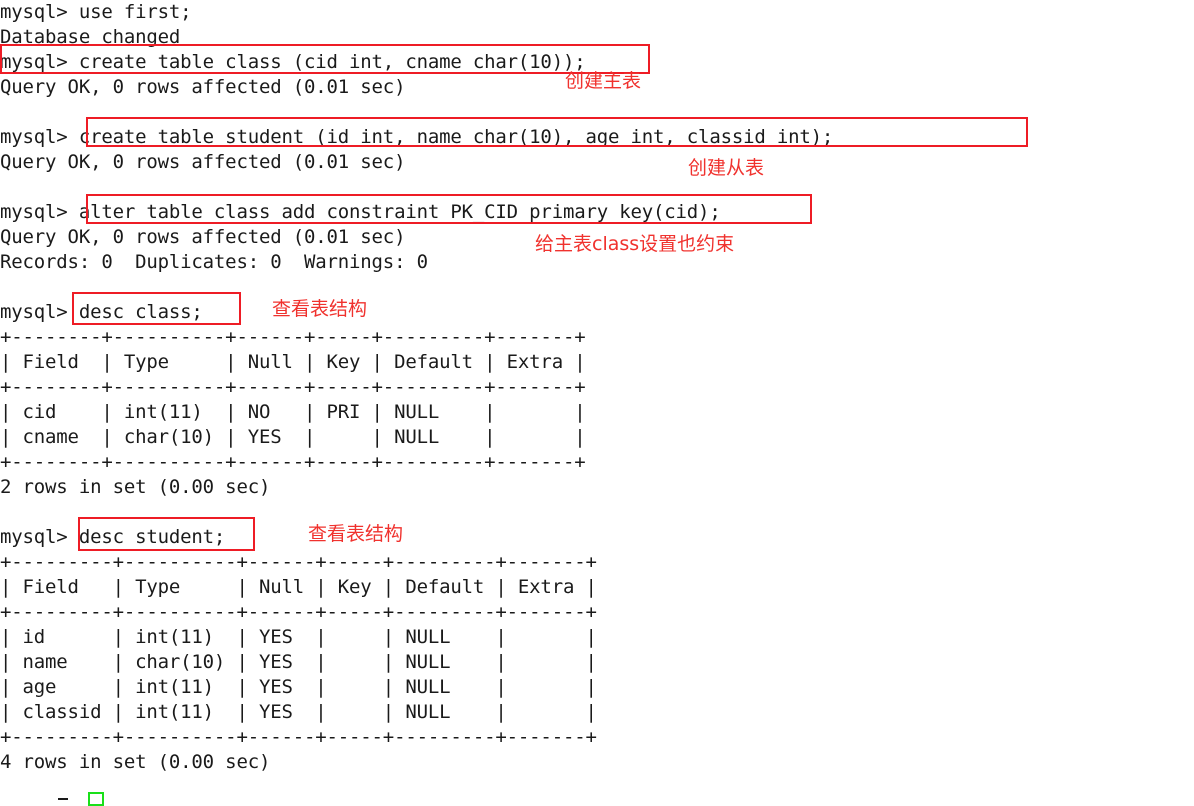 This screenshot has width=1194, height=806. What do you see at coordinates (203, 162) in the screenshot?
I see `terminal-line: Query OK, 0 rows affected (0.01 sec)` at bounding box center [203, 162].